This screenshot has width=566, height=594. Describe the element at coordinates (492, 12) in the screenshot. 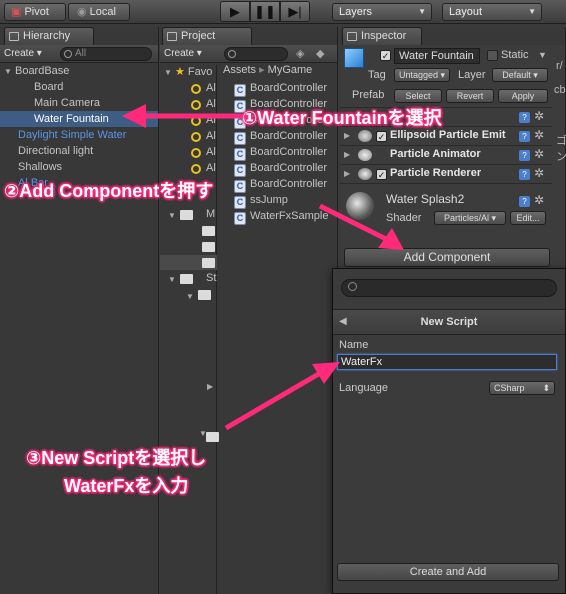

I see `layout-dropdown: Layout ▼` at that location.